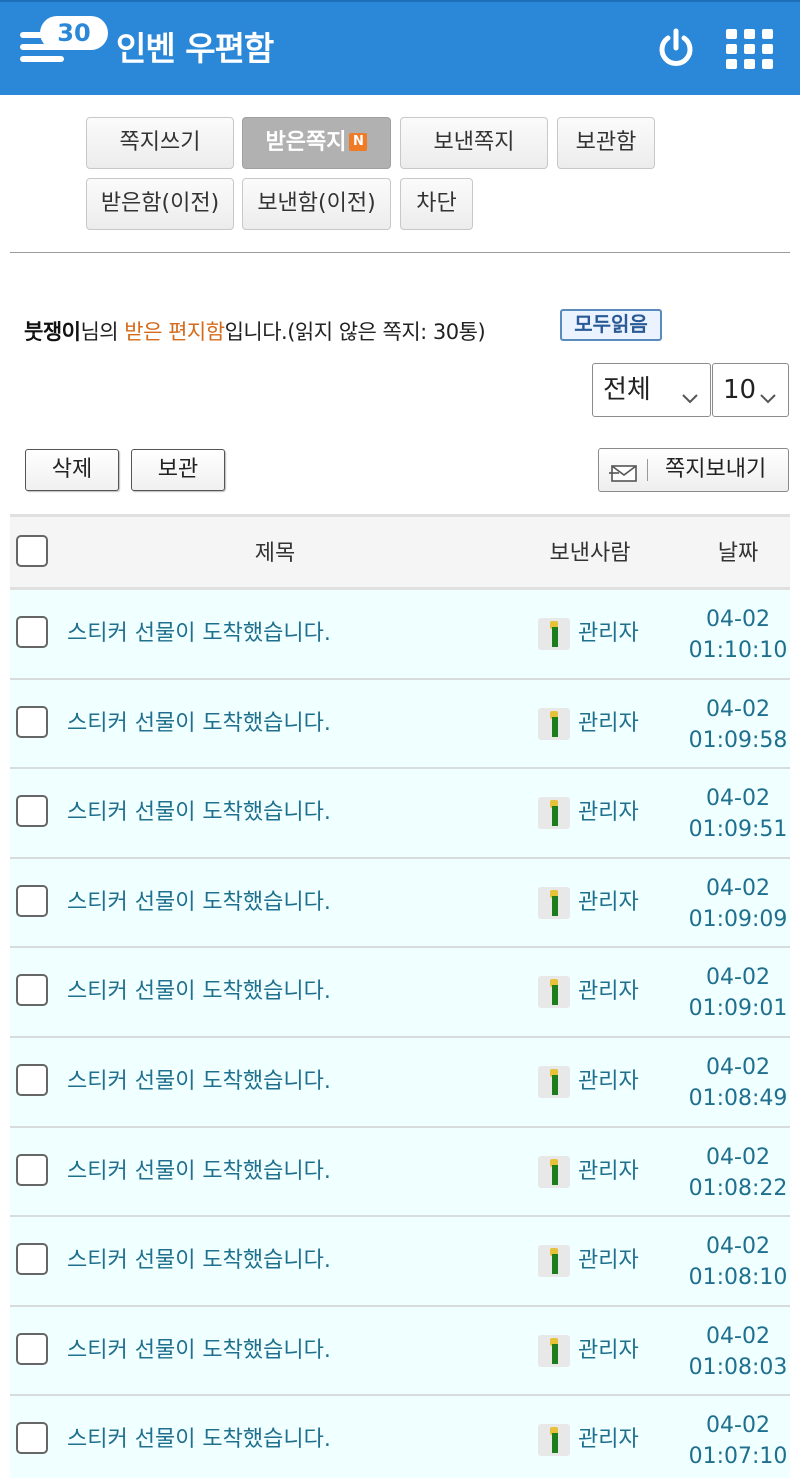  I want to click on table-row: 스티커 선물이 도착했습니다. 관리자 04-02 01:08:10, so click(400, 1262).